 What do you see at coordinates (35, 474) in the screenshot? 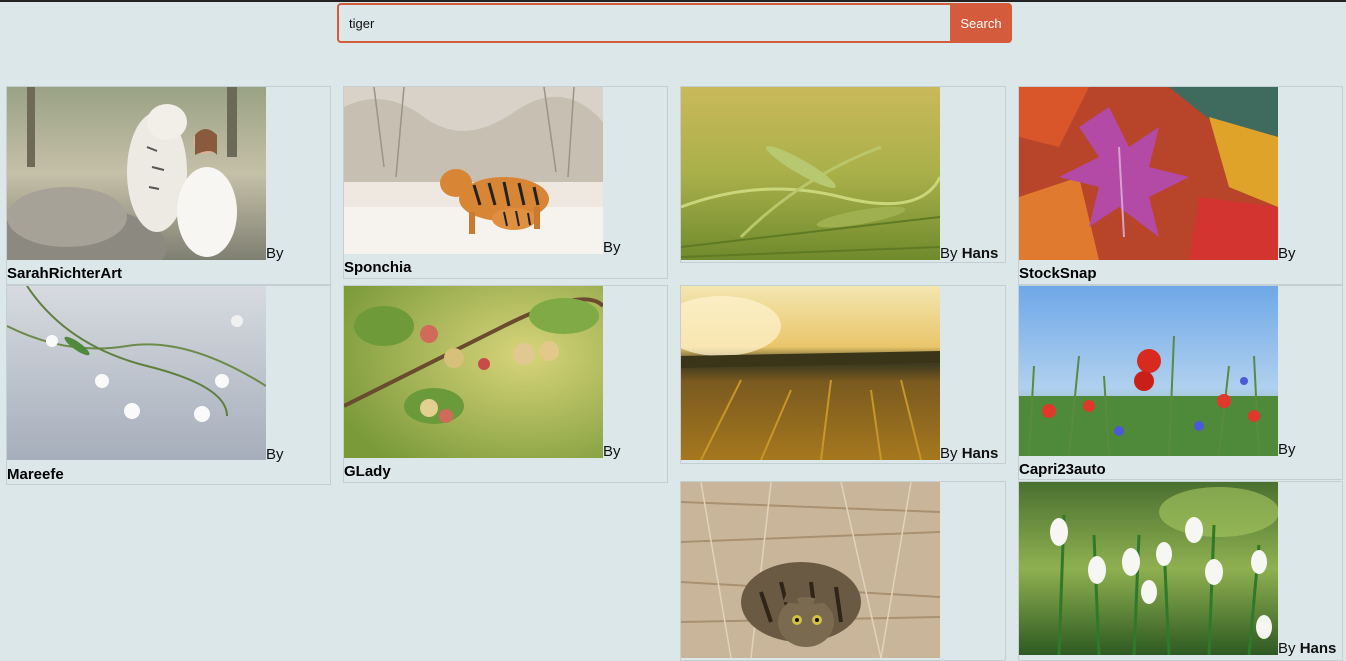
I see `author-name: Mareefe` at bounding box center [35, 474].